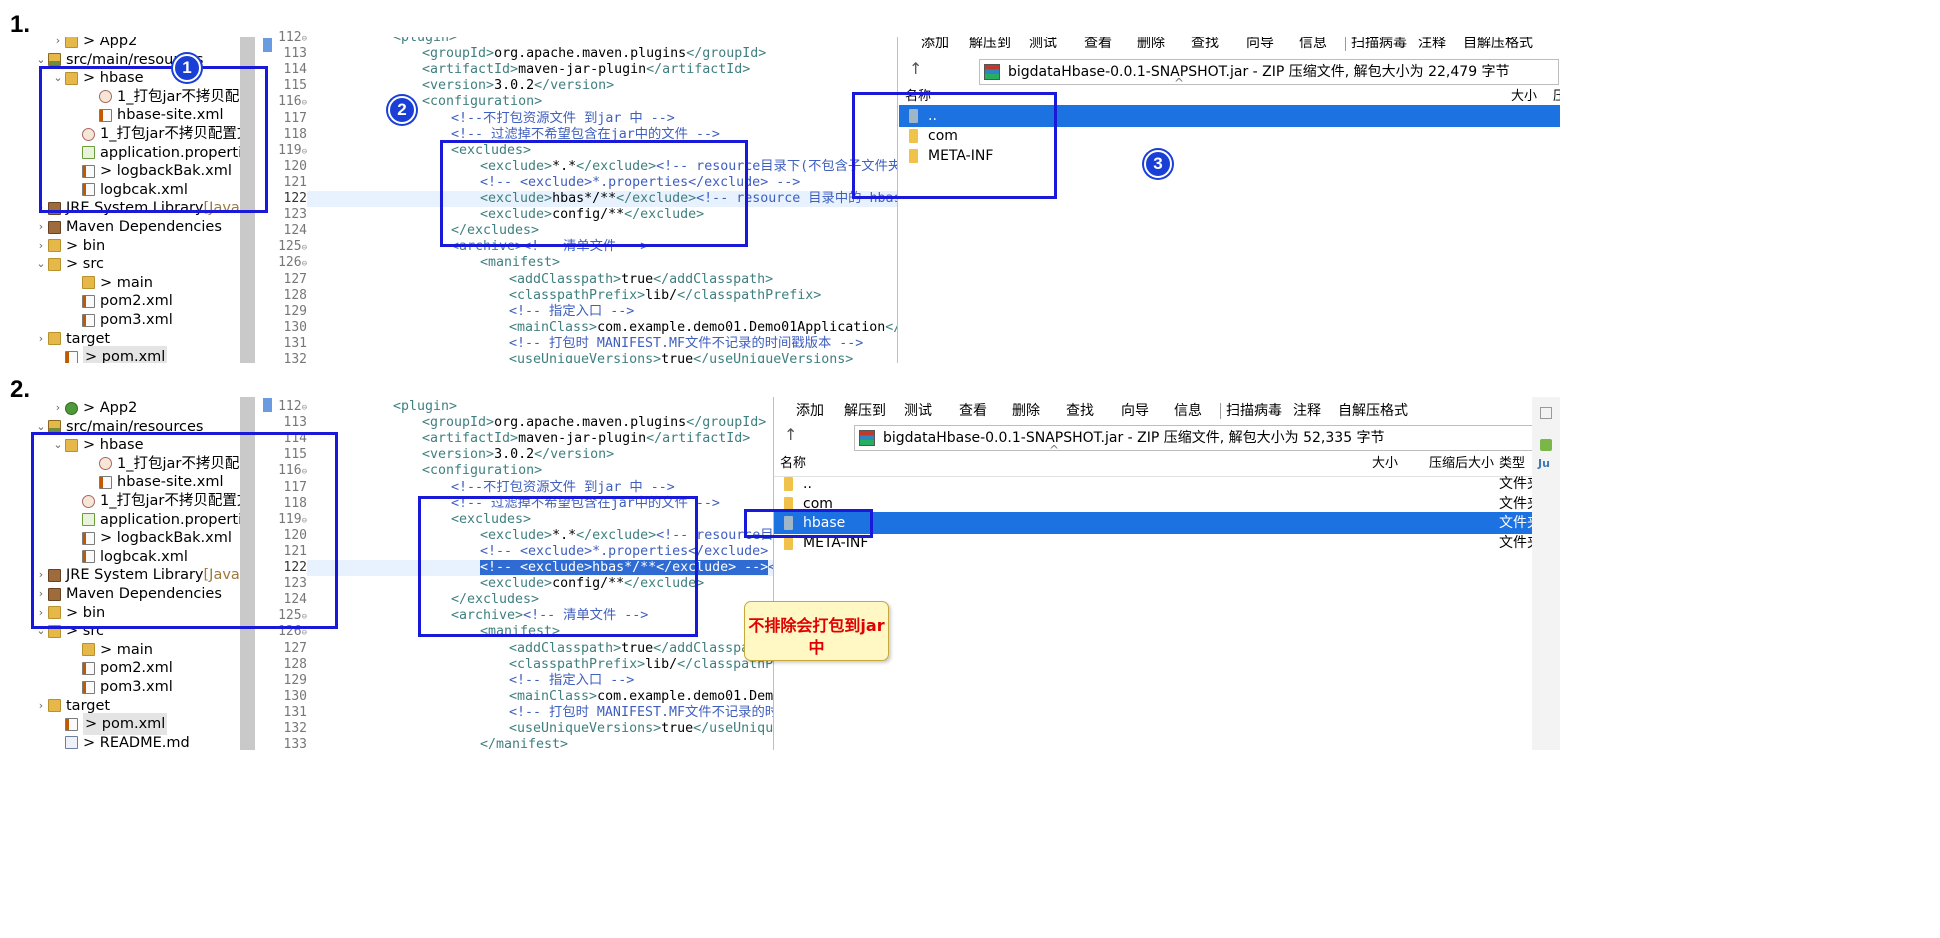 Image resolution: width=1940 pixels, height=938 pixels. I want to click on step-2-label: 2., so click(20, 389).